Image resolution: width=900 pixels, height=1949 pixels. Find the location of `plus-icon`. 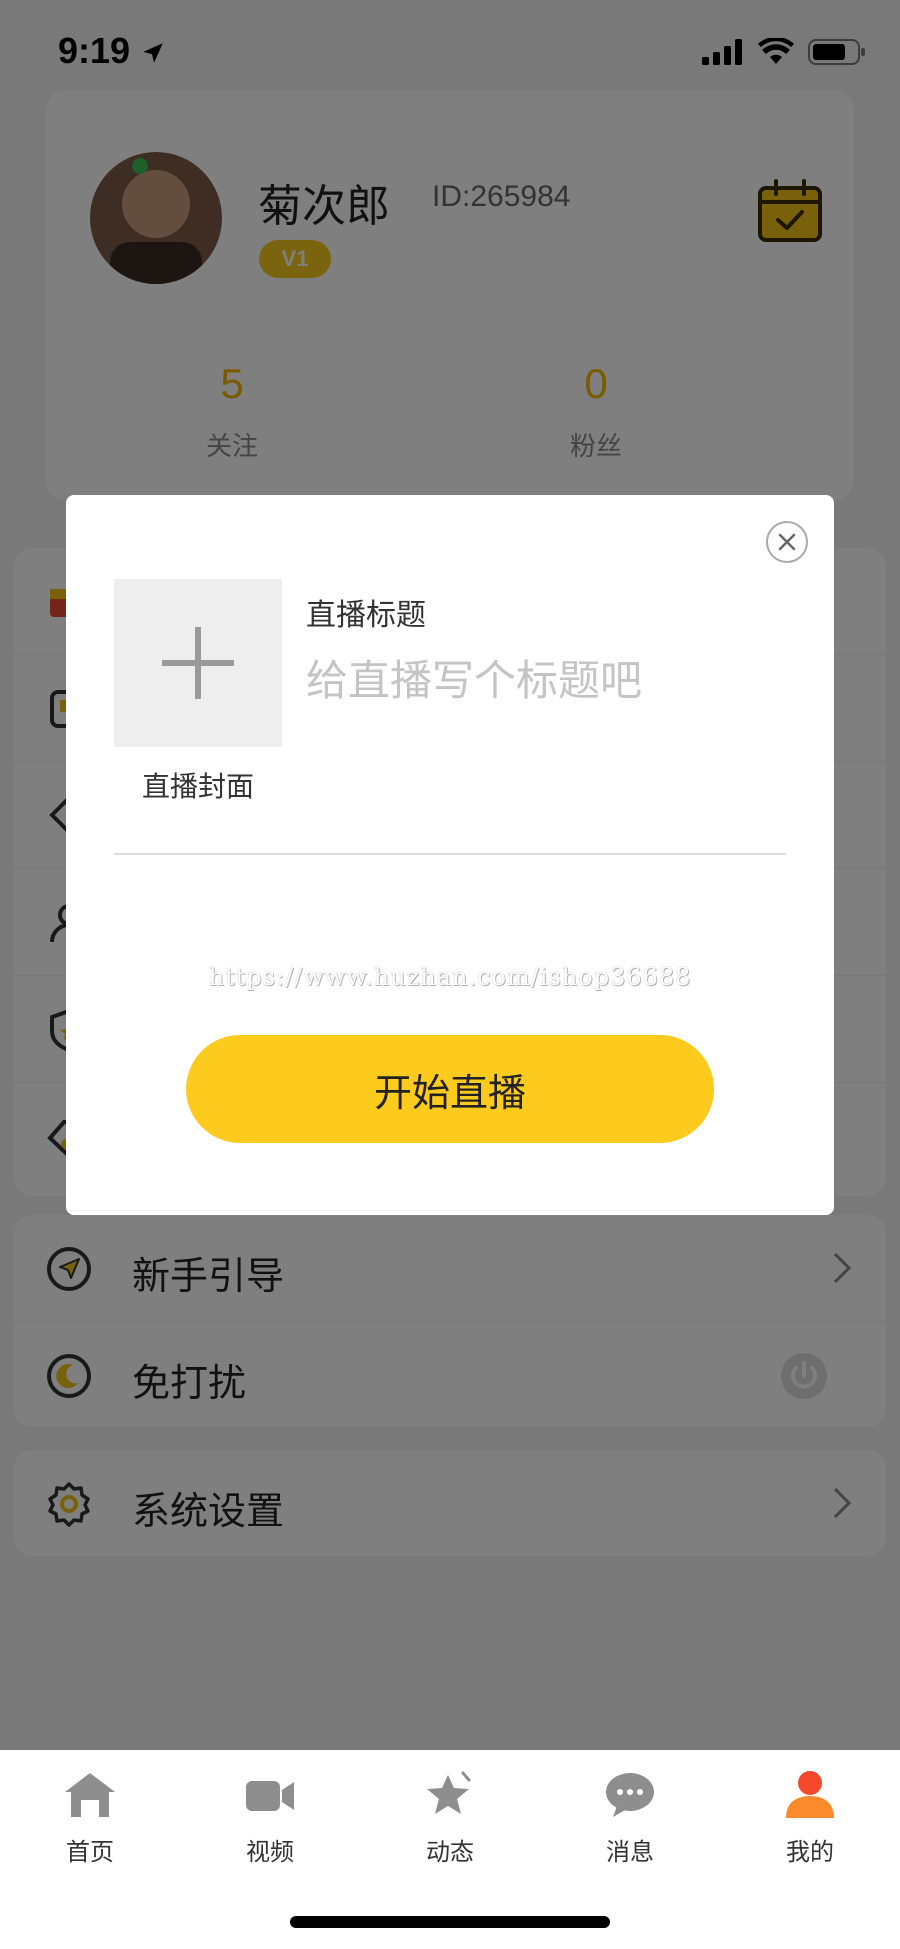

plus-icon is located at coordinates (198, 663).